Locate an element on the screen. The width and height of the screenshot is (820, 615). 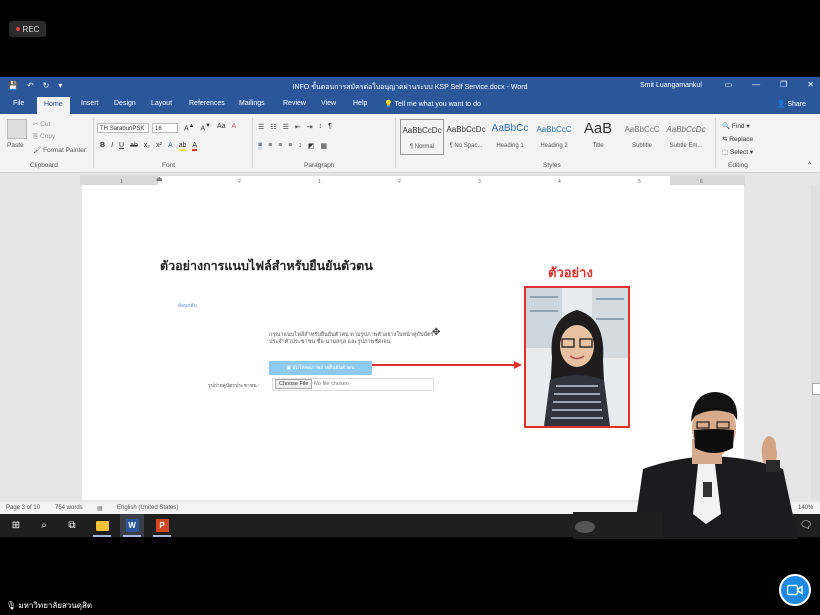
grow-font-icon: A▲ is located at coordinates (189, 127).